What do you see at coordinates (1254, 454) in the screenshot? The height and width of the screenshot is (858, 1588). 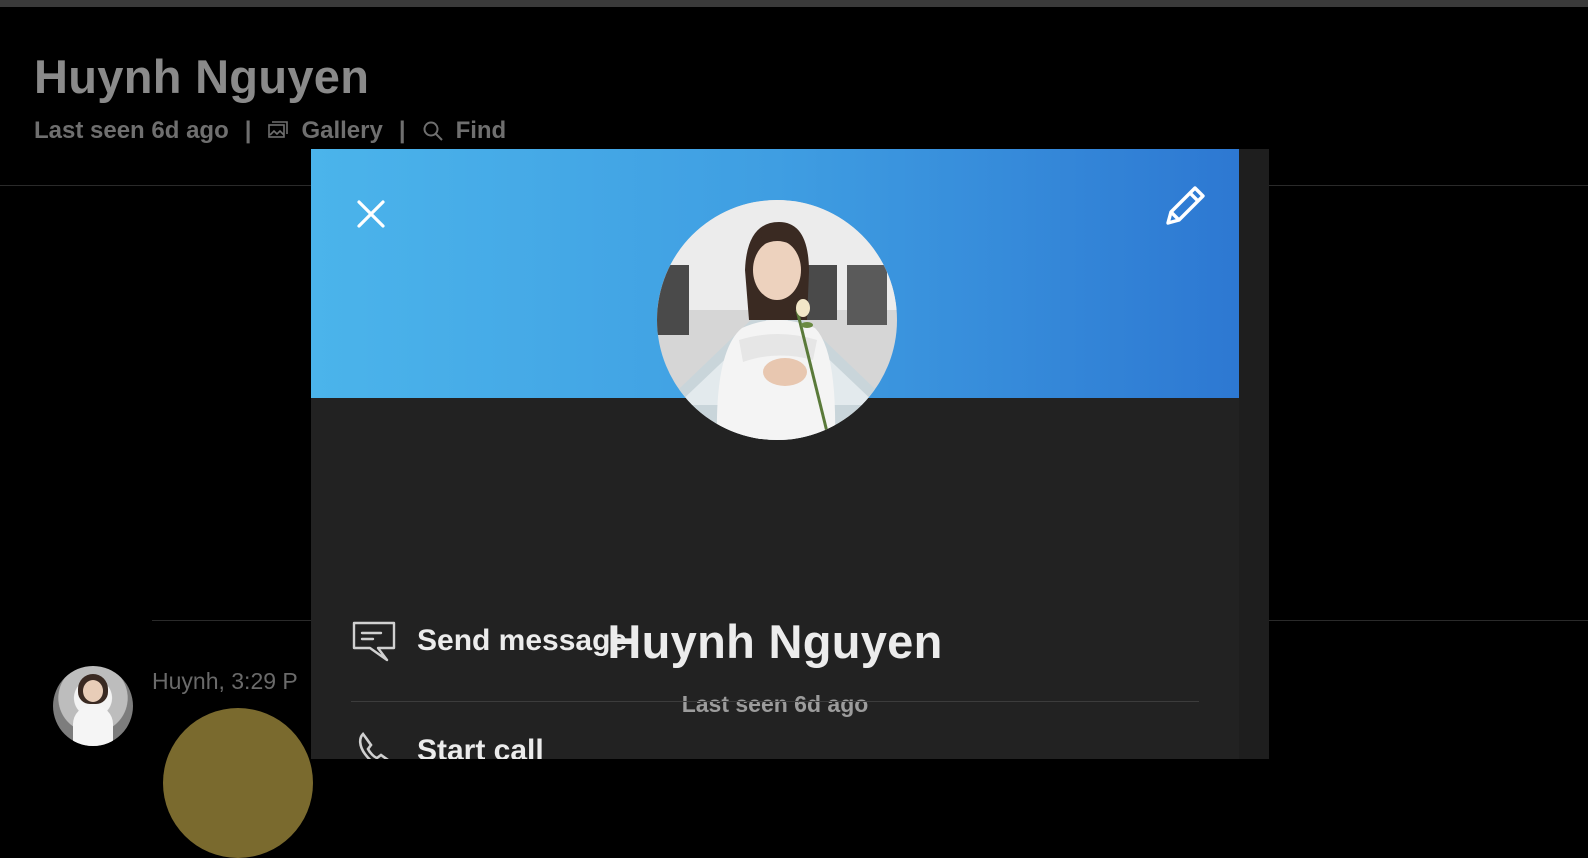 I see `modal-scroll-area` at bounding box center [1254, 454].